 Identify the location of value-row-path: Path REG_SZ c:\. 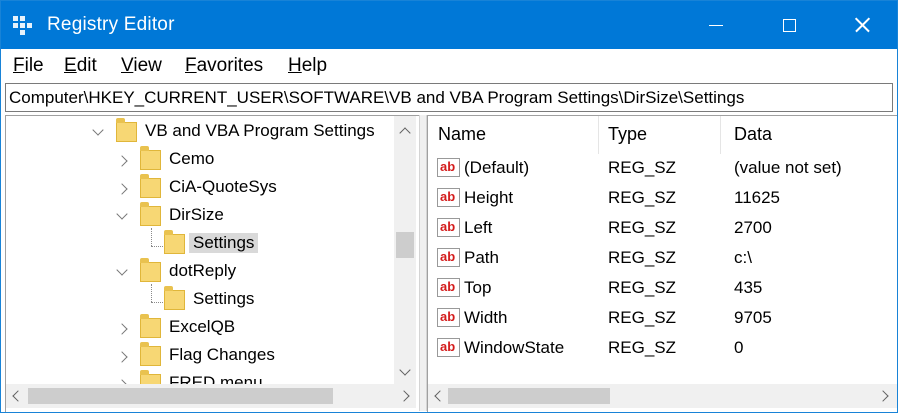
(662, 259).